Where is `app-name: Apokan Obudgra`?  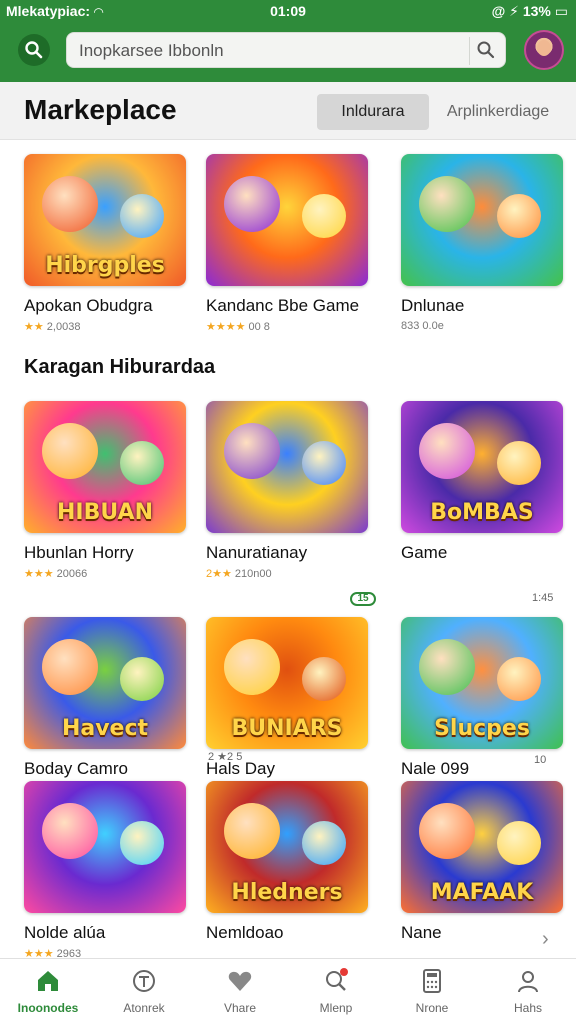 app-name: Apokan Obudgra is located at coordinates (88, 305).